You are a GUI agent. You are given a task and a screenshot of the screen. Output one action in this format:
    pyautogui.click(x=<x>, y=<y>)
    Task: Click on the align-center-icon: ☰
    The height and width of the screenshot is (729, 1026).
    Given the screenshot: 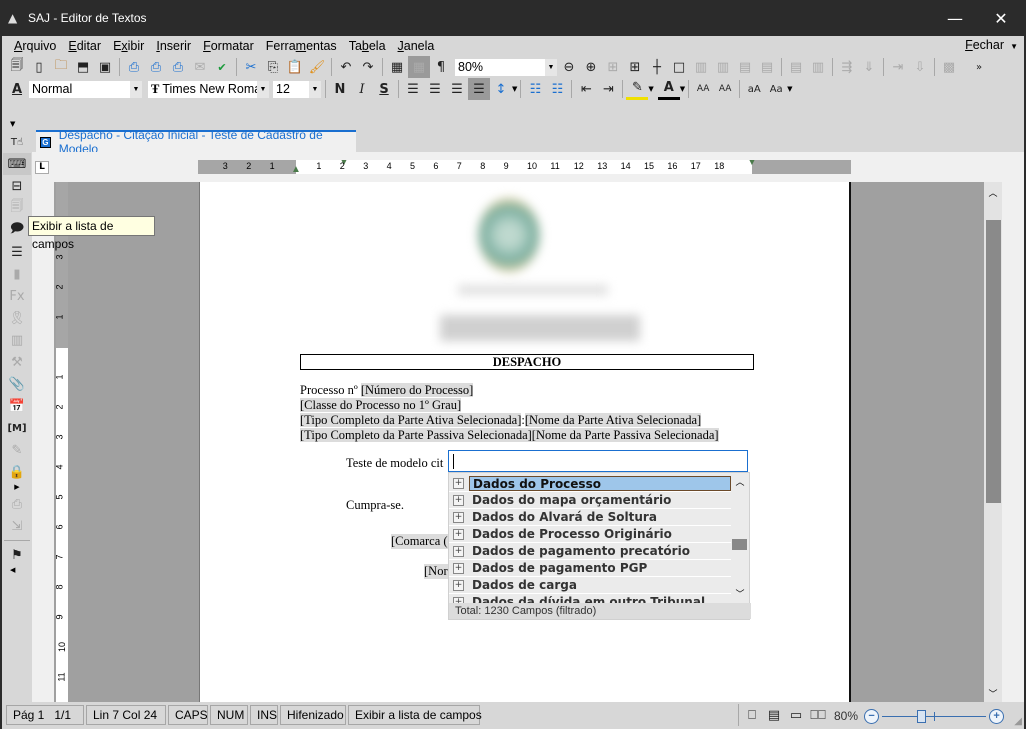 What is the action you would take?
    pyautogui.click(x=435, y=89)
    